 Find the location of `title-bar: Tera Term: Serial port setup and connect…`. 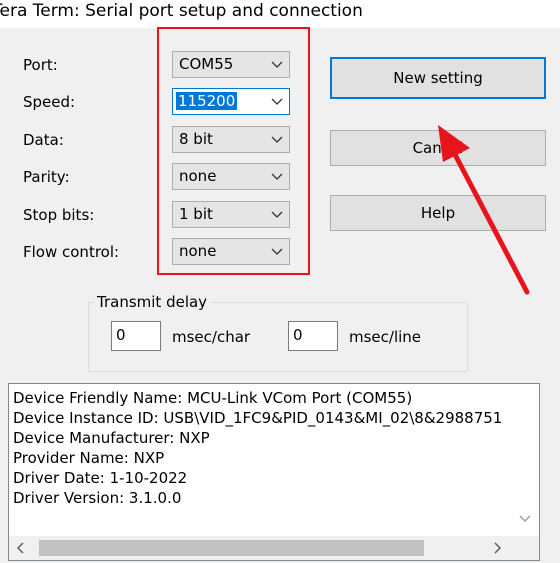

title-bar: Tera Term: Serial port setup and connect… is located at coordinates (280, 14).